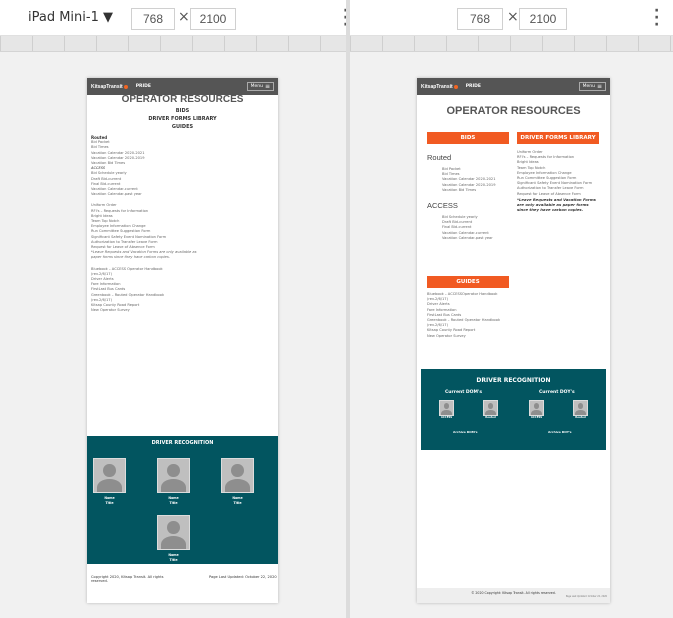 This screenshot has width=673, height=618. Describe the element at coordinates (656, 18) in the screenshot. I see `kebab-icon: ···` at that location.